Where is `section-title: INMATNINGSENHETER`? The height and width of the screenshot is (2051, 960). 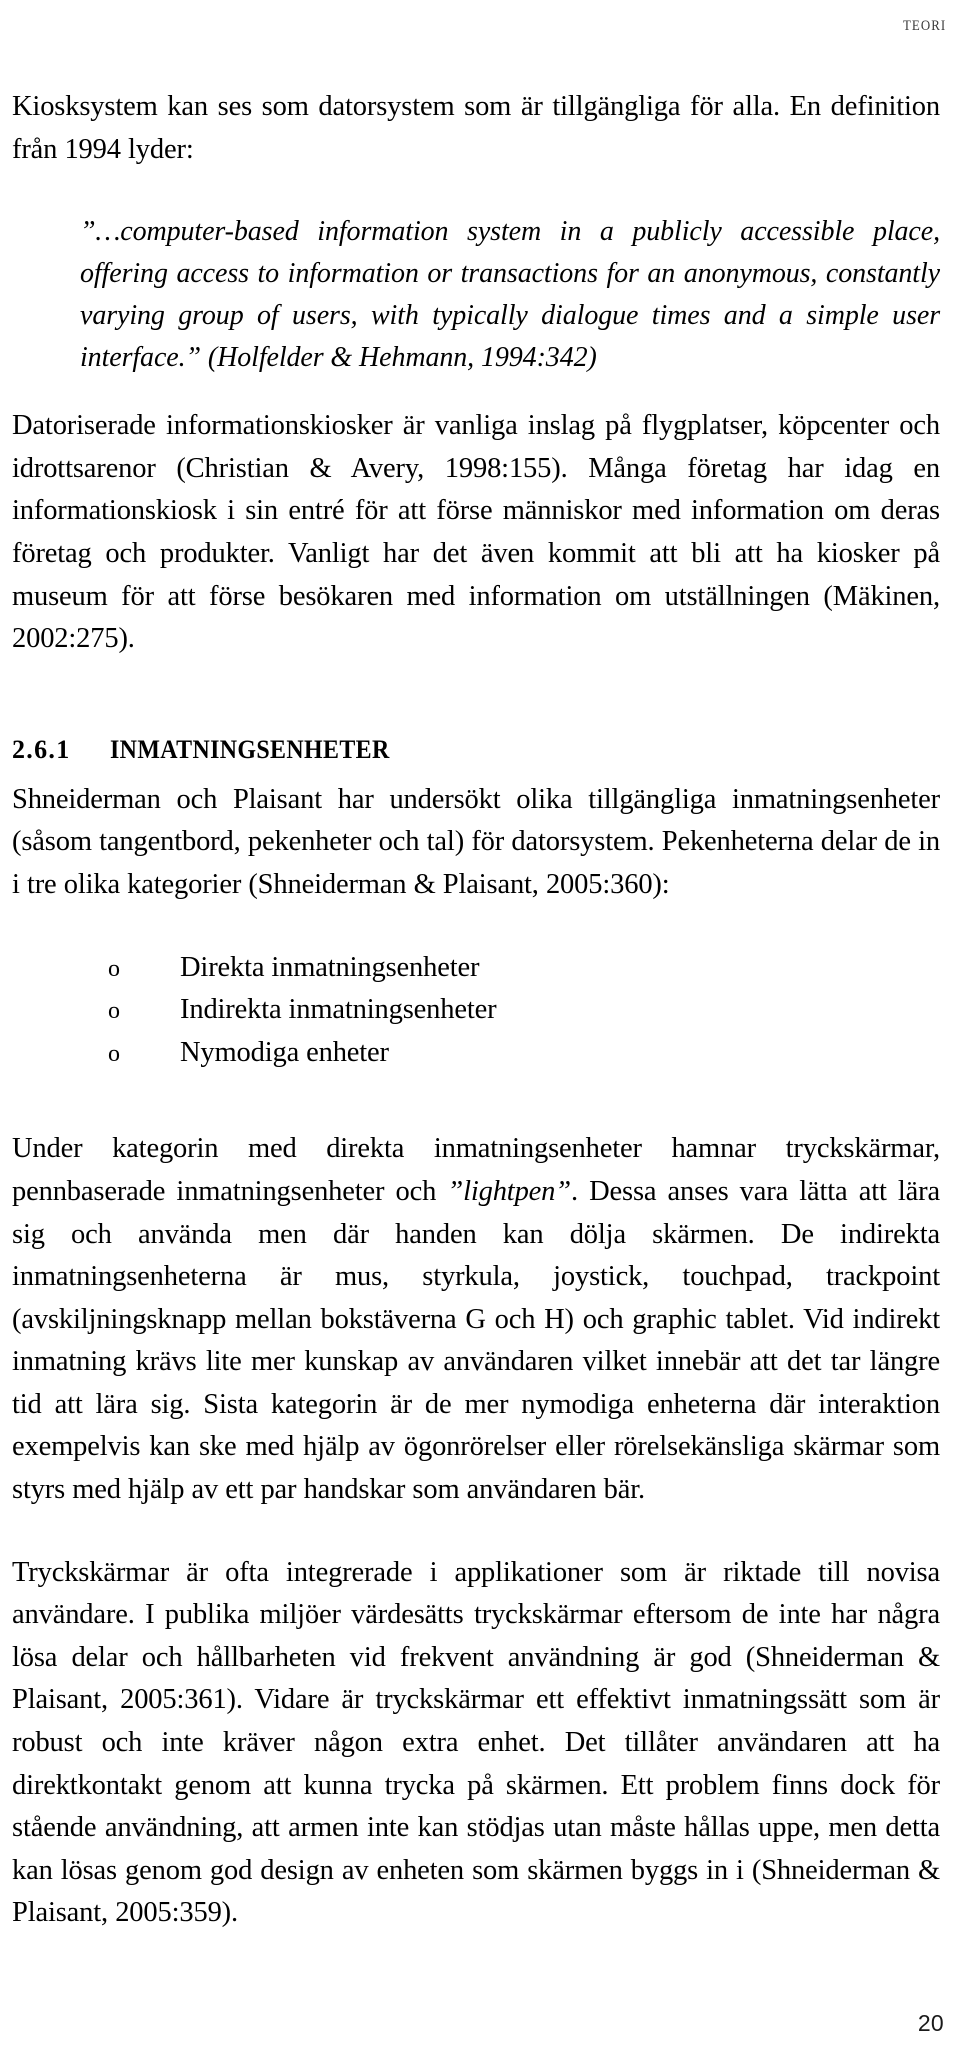
section-title: INMATNINGSENHETER is located at coordinates (250, 749).